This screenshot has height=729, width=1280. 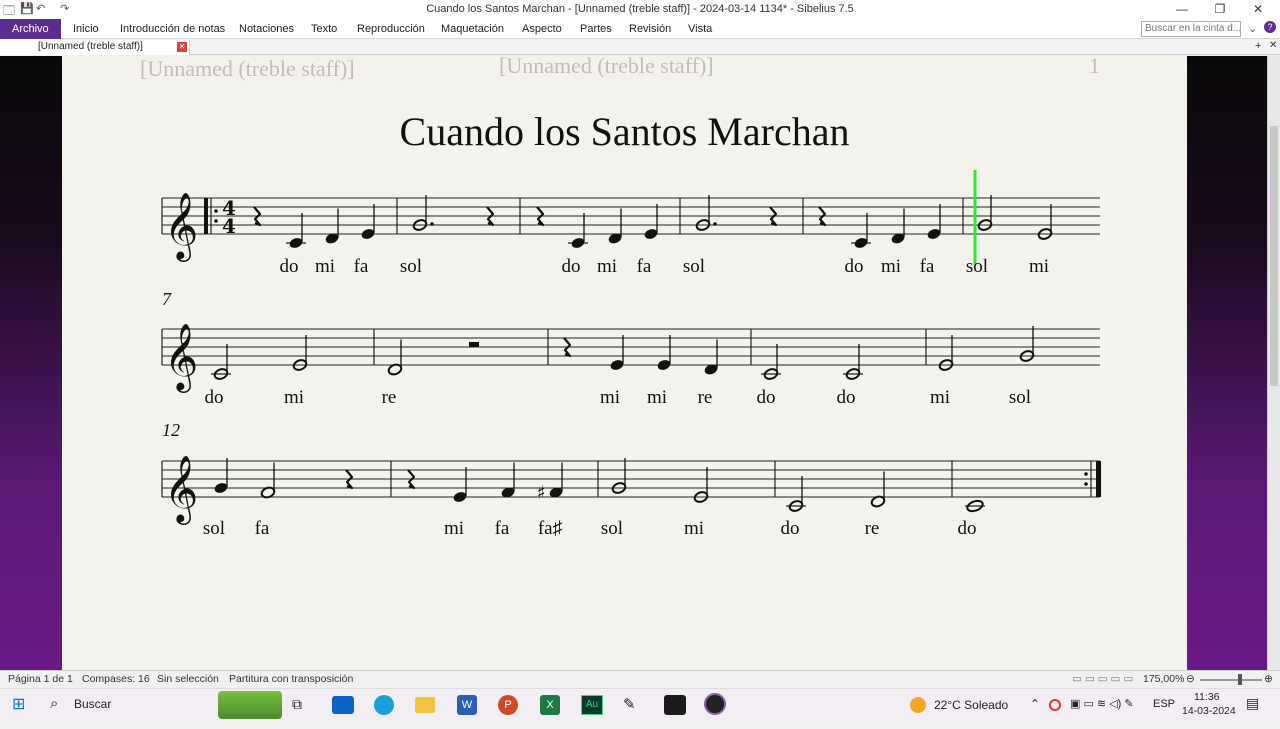 What do you see at coordinates (650, 29) in the screenshot?
I see `tab-revision: Revisión` at bounding box center [650, 29].